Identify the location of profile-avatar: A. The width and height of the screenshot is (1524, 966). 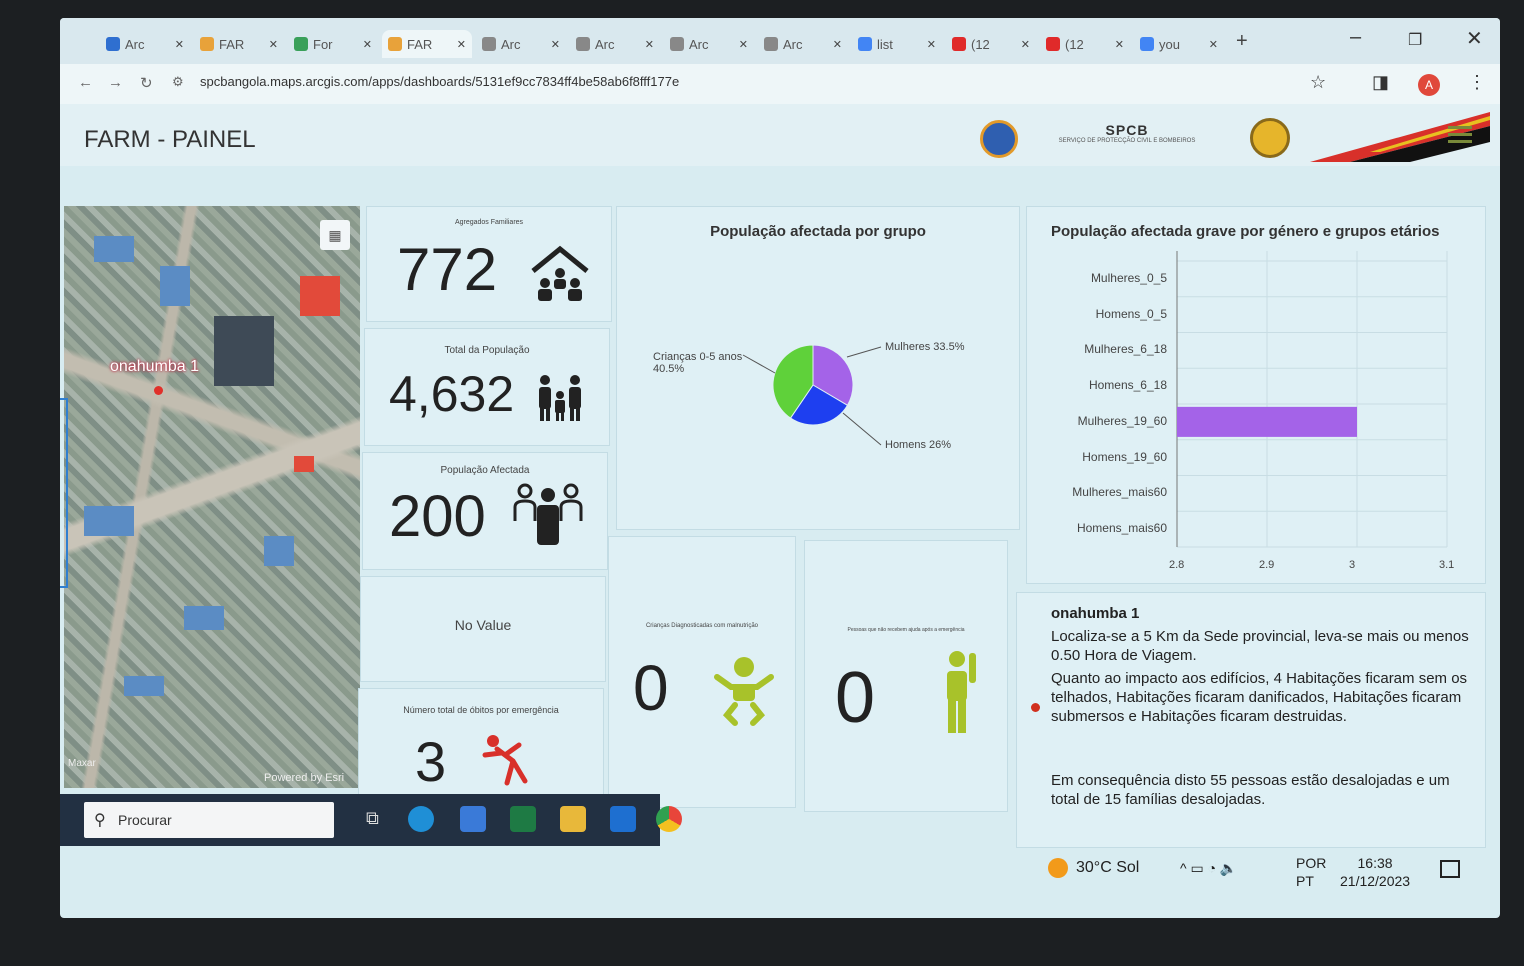
(1429, 85).